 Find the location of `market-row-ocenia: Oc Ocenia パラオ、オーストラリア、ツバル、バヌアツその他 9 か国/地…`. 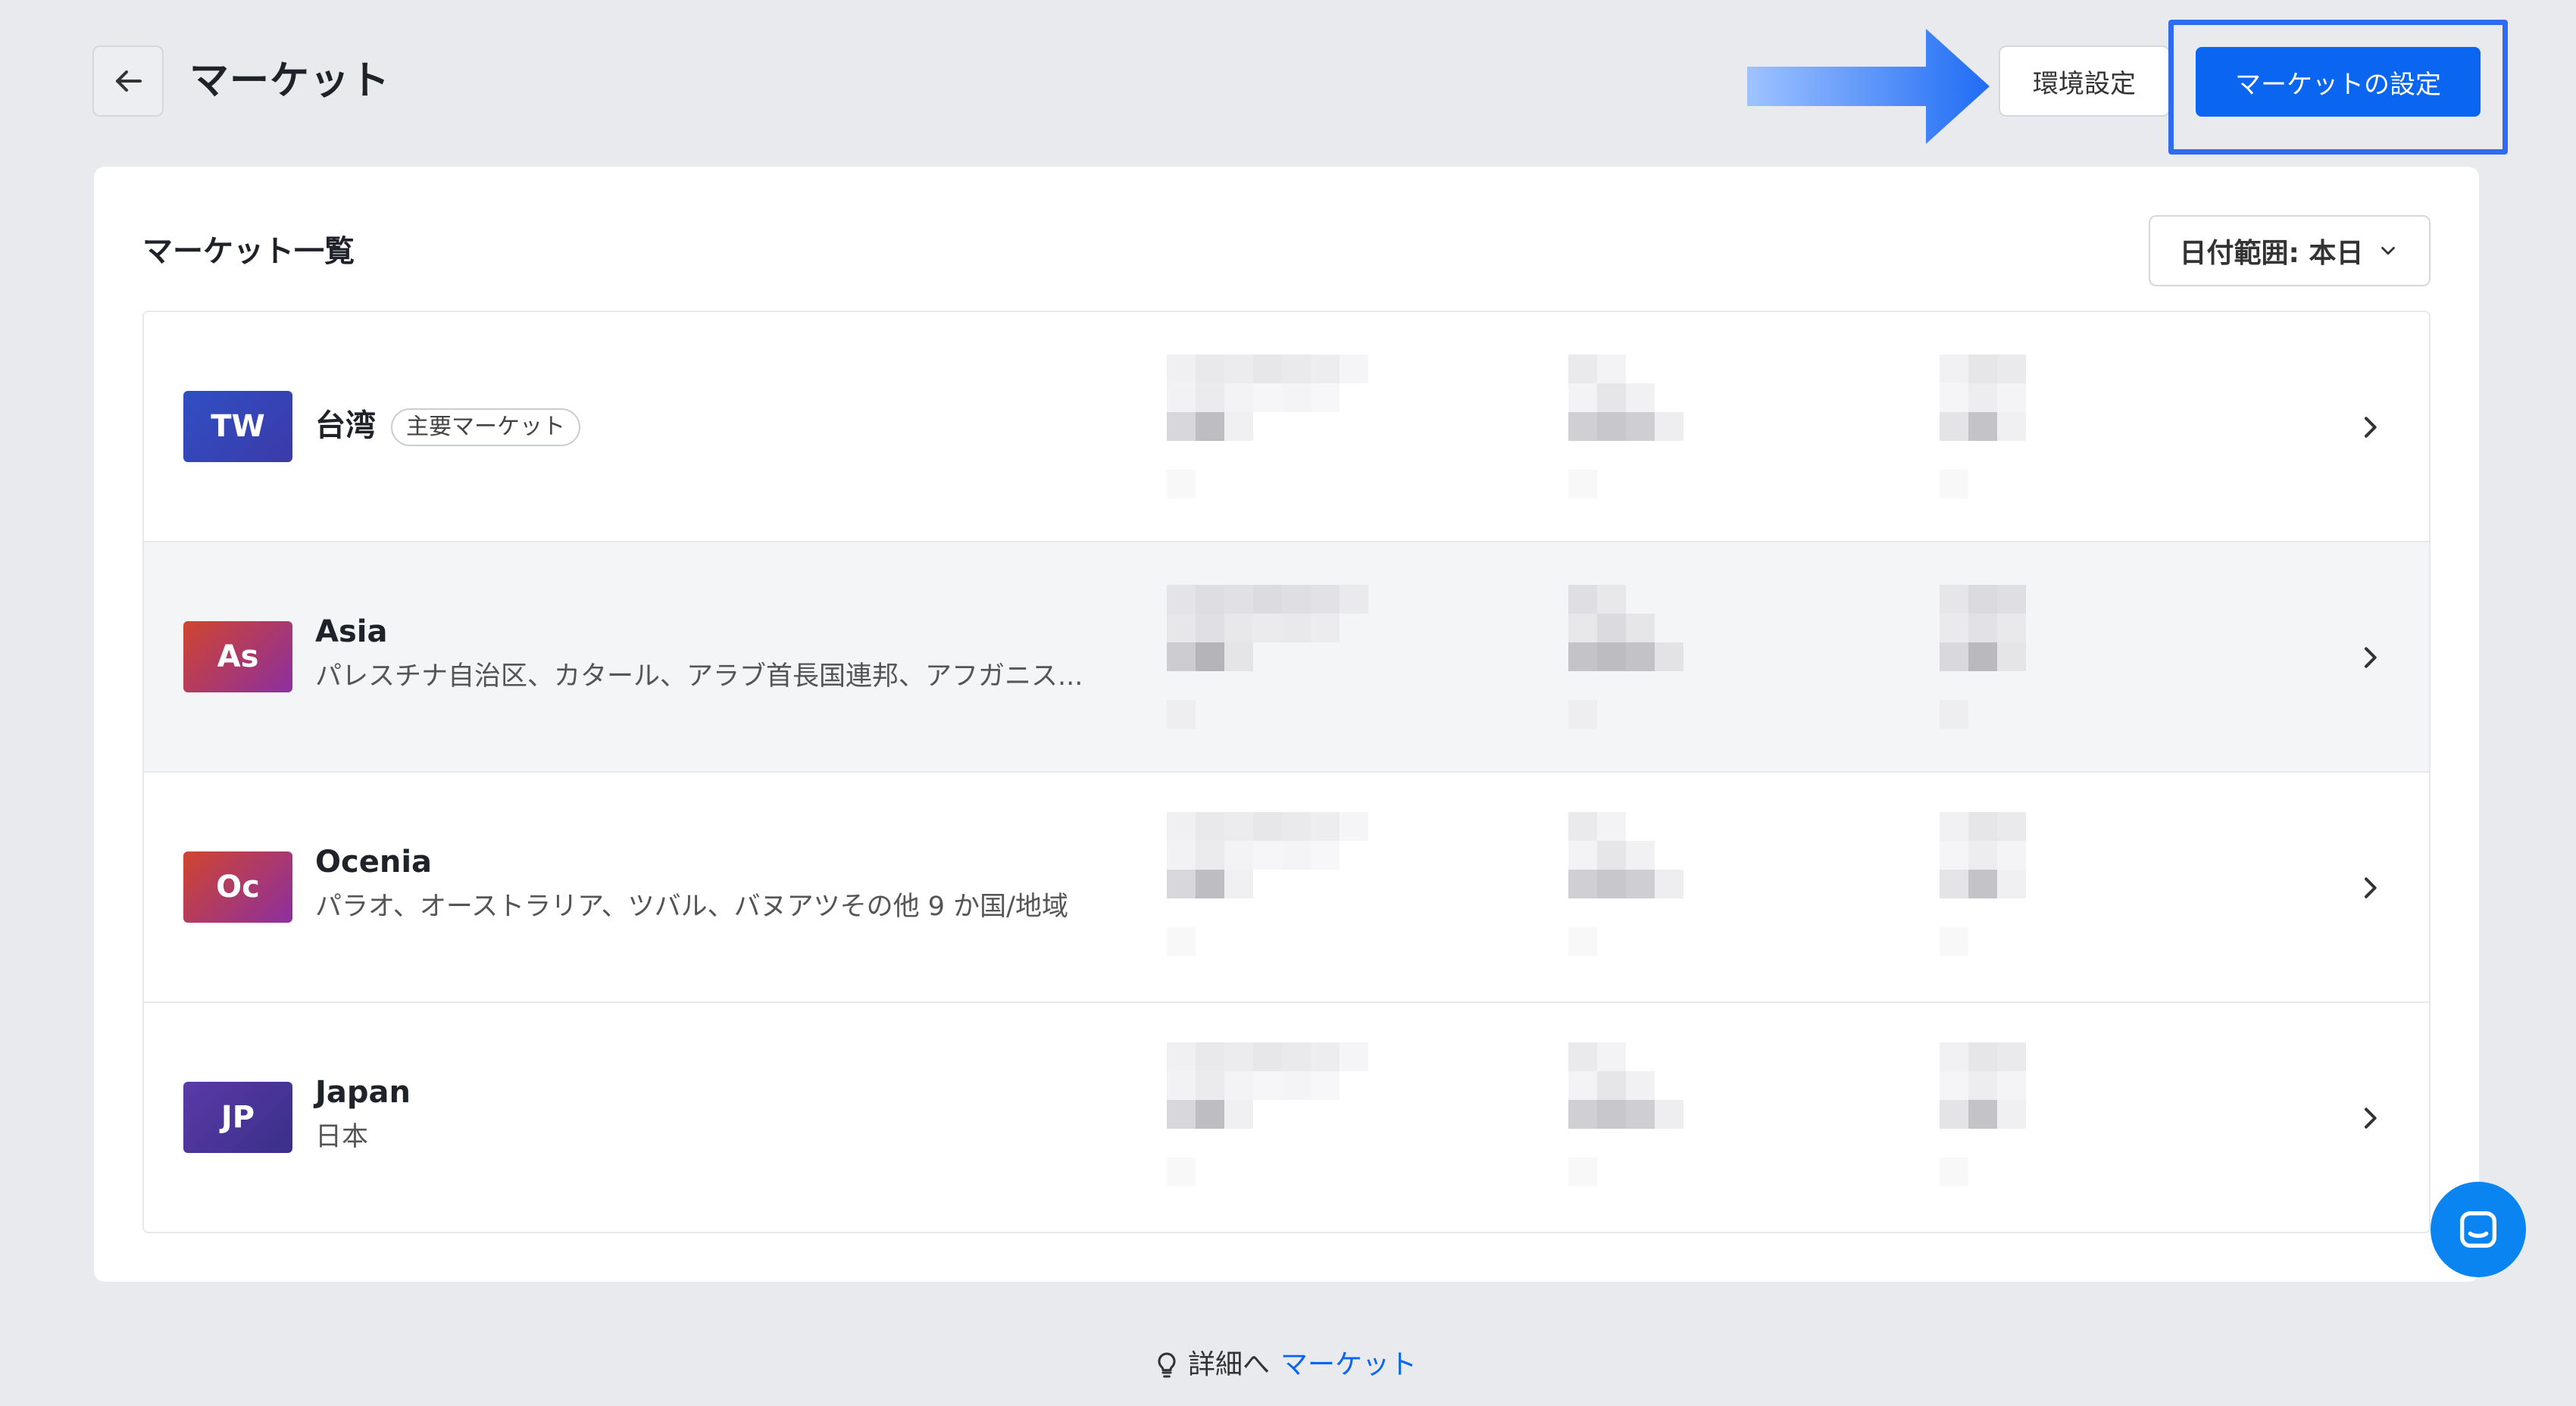

market-row-ocenia: Oc Ocenia パラオ、オーストラリア、ツバル、バヌアツその他 9 か国/地… is located at coordinates (1286, 888).